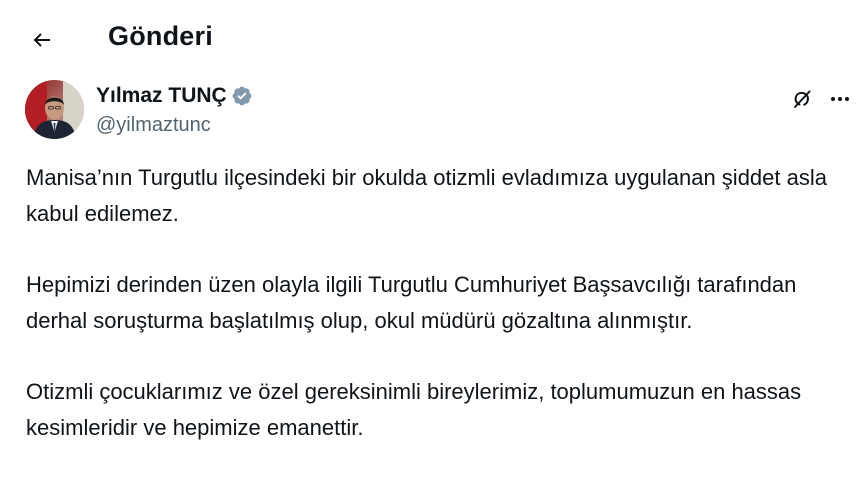 The height and width of the screenshot is (481, 868). What do you see at coordinates (242, 96) in the screenshot?
I see `verified-badge-icon` at bounding box center [242, 96].